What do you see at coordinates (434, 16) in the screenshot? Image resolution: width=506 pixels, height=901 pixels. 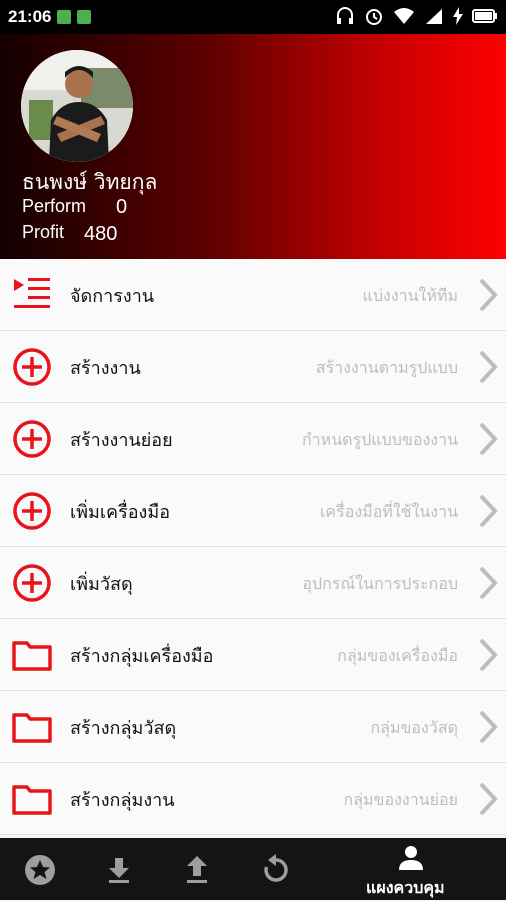 I see `signal-icon` at bounding box center [434, 16].